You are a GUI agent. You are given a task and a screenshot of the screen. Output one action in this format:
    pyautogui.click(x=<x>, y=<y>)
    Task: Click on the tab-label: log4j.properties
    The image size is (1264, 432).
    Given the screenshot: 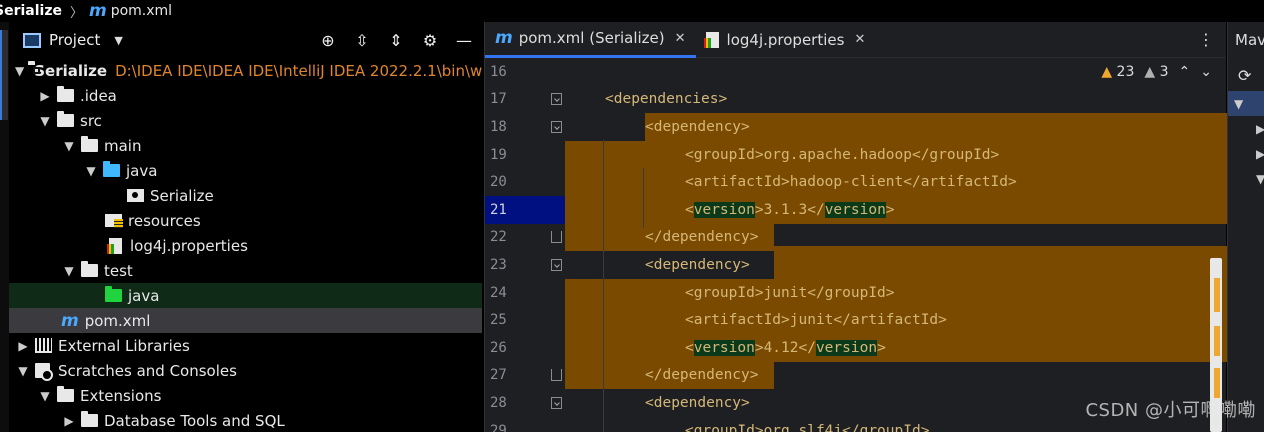 What is the action you would take?
    pyautogui.click(x=785, y=39)
    